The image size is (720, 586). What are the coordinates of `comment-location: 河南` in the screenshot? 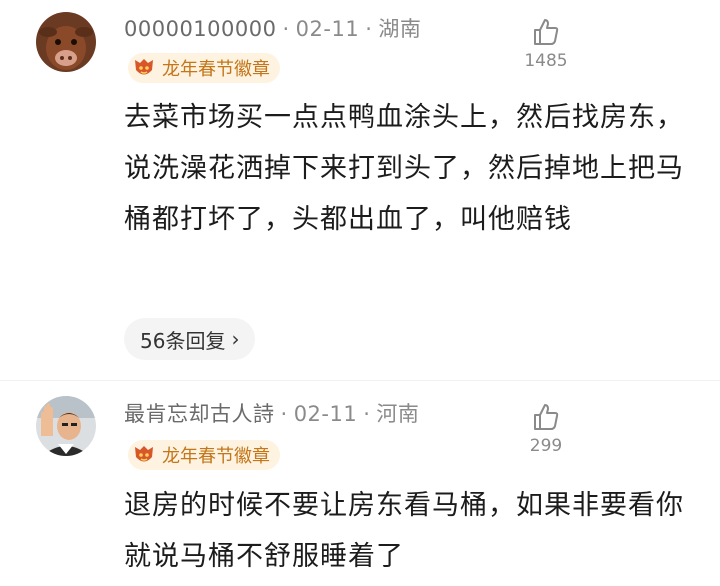 It's located at (398, 414).